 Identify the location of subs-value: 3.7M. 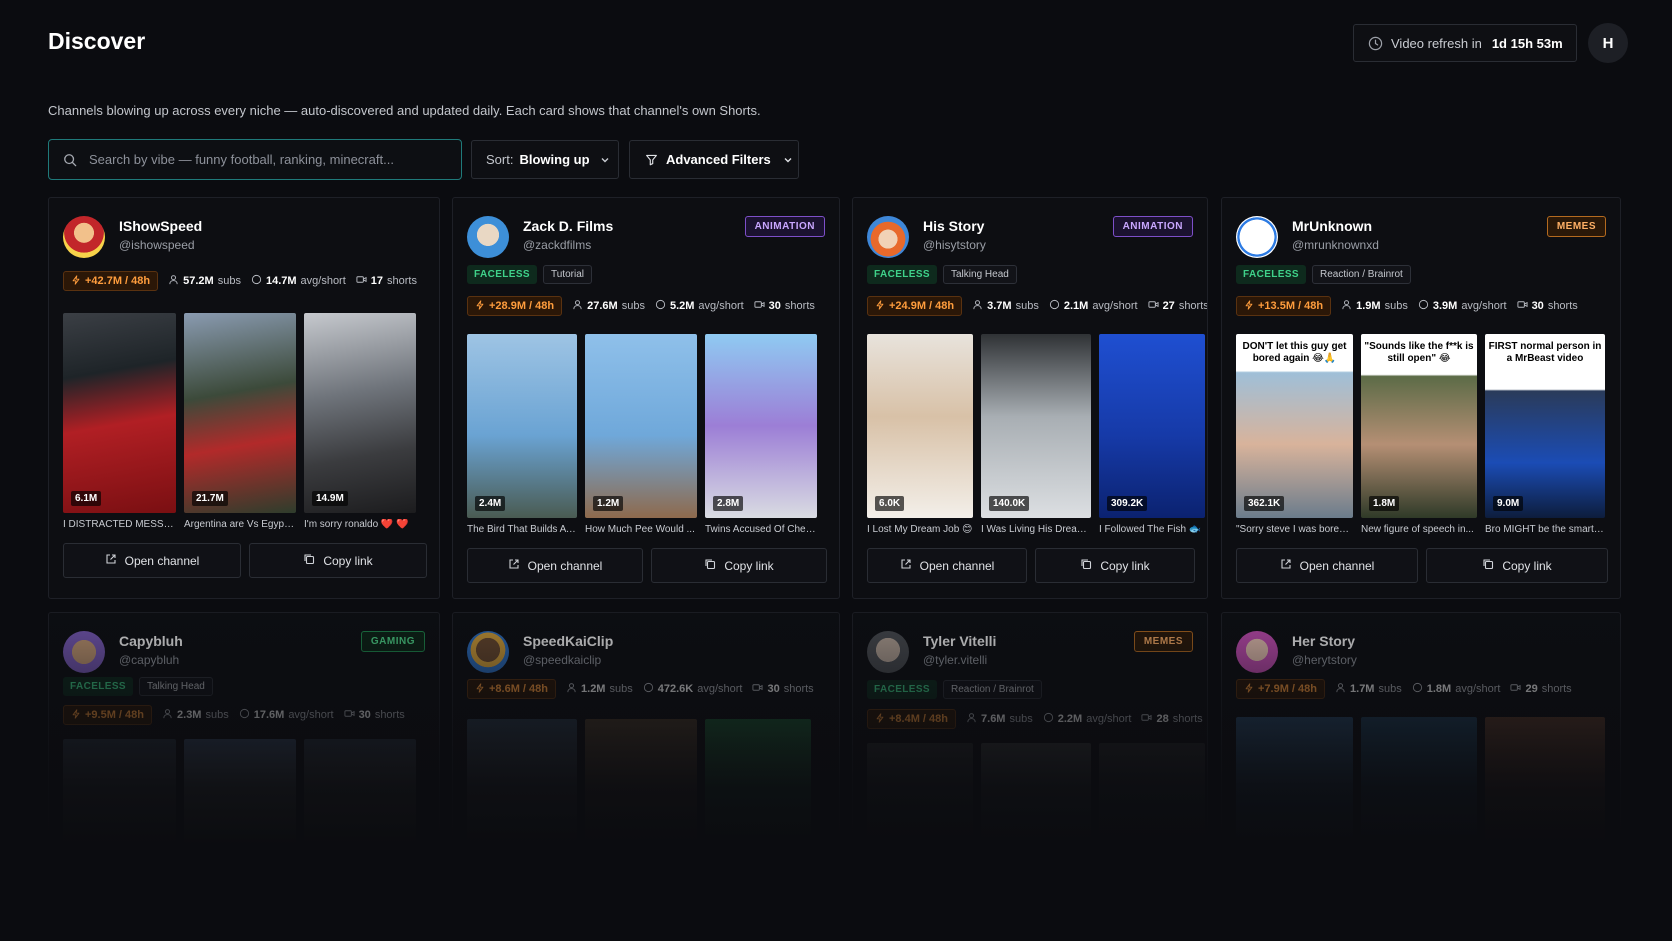
(999, 306).